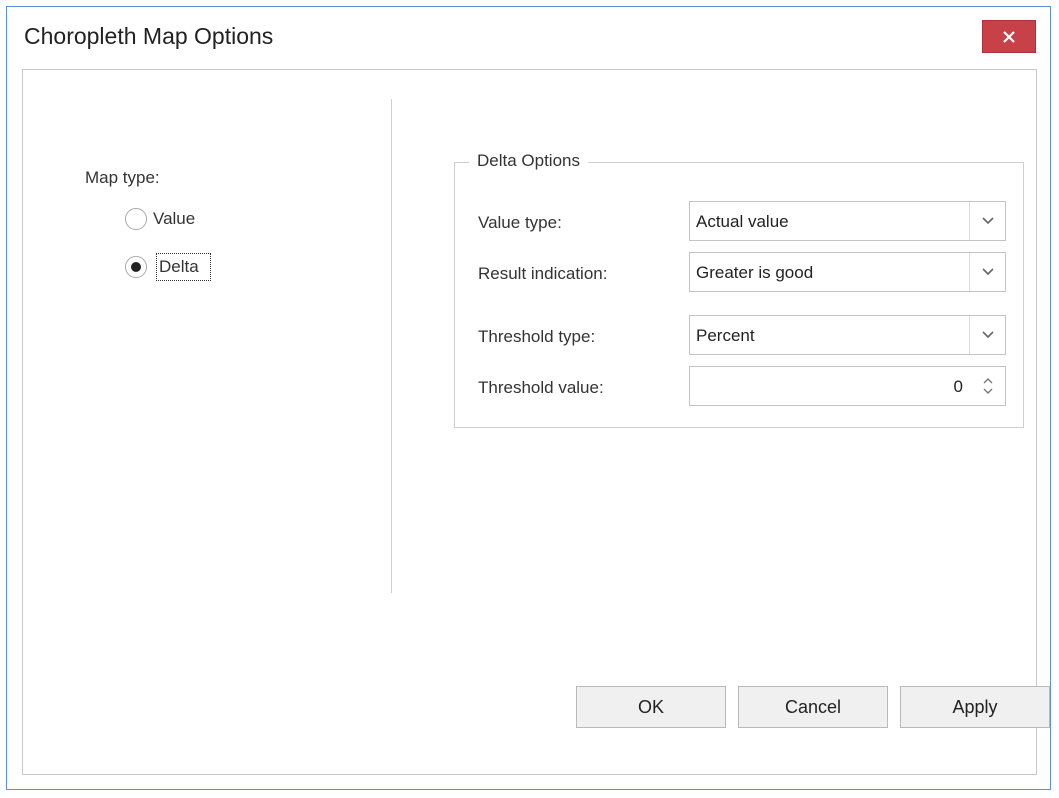 Image resolution: width=1059 pixels, height=798 pixels. I want to click on title-bar: Choropleth Map Options, so click(528, 38).